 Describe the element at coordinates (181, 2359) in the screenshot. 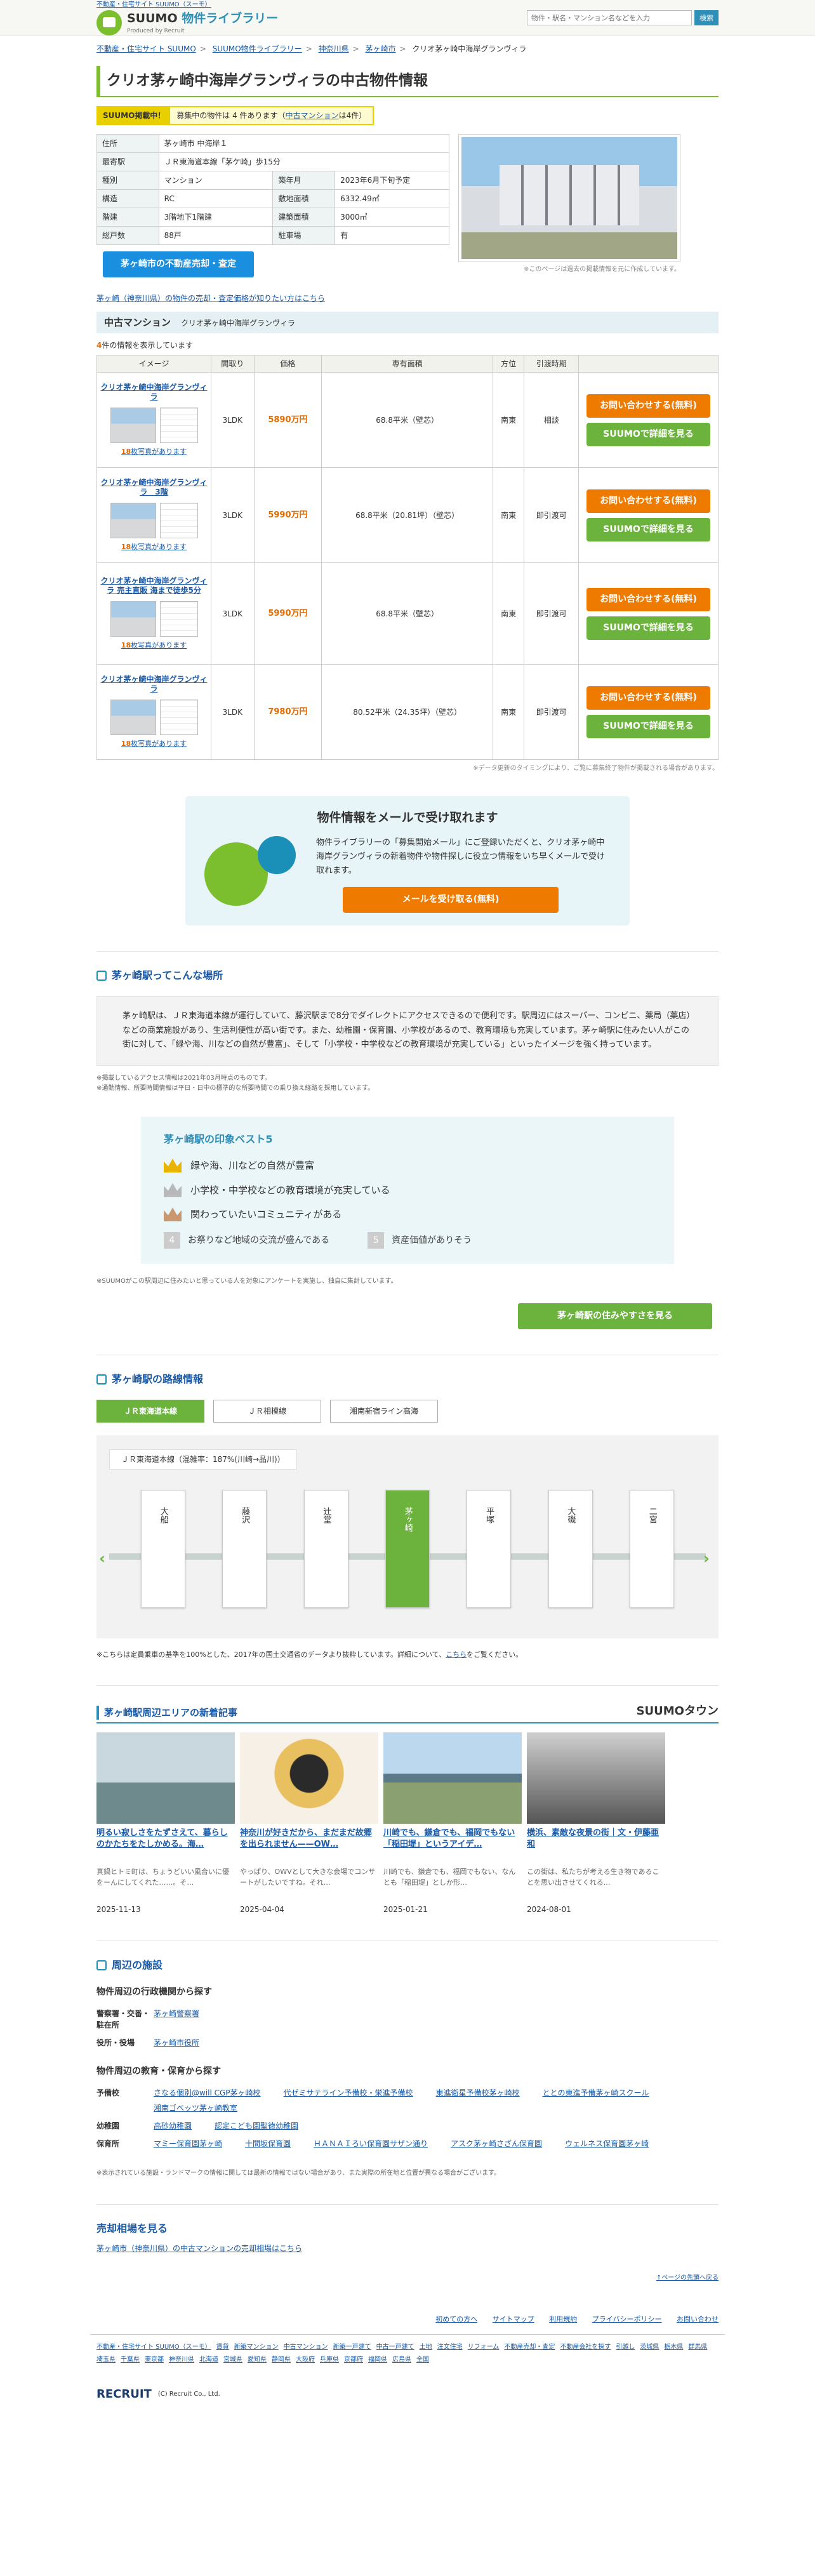

I see `sitemap-link: 神奈川県` at that location.